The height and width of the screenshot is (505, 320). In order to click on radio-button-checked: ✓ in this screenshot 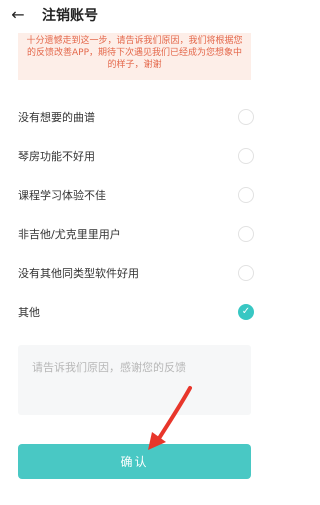, I will do `click(246, 312)`.